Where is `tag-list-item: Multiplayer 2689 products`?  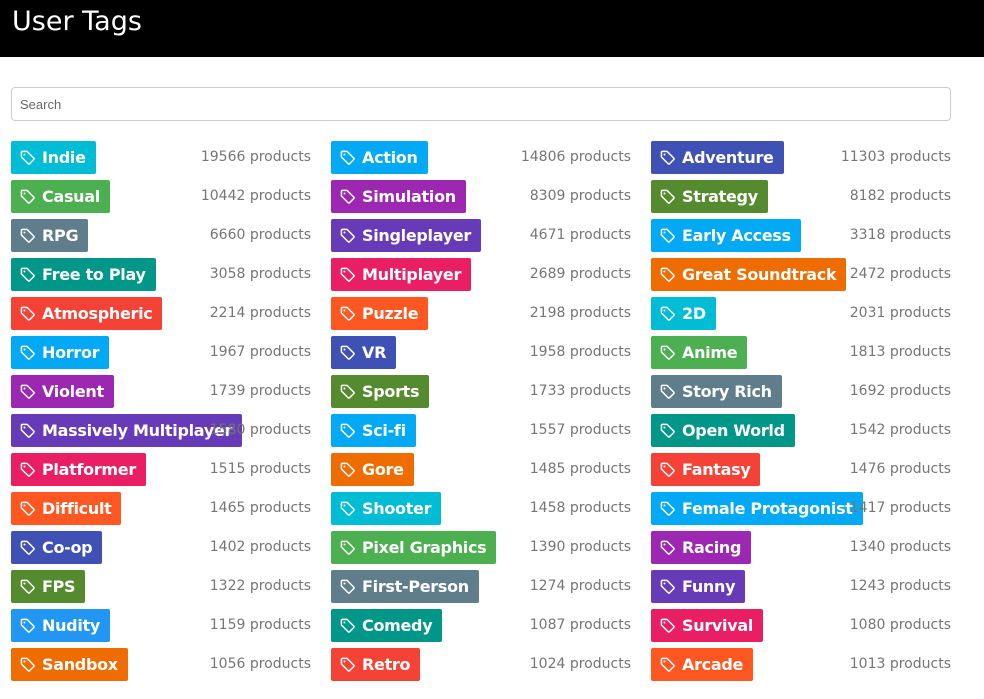
tag-list-item: Multiplayer 2689 products is located at coordinates (481, 274).